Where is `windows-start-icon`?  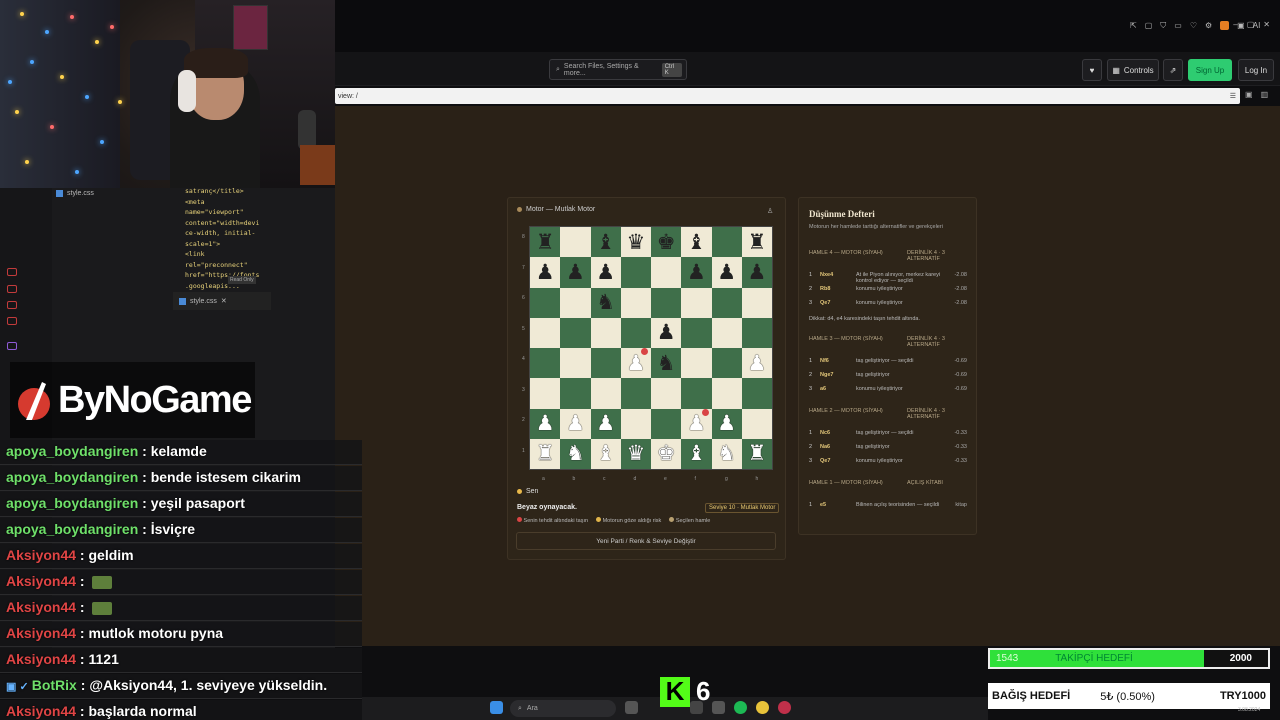
windows-start-icon is located at coordinates (496, 707).